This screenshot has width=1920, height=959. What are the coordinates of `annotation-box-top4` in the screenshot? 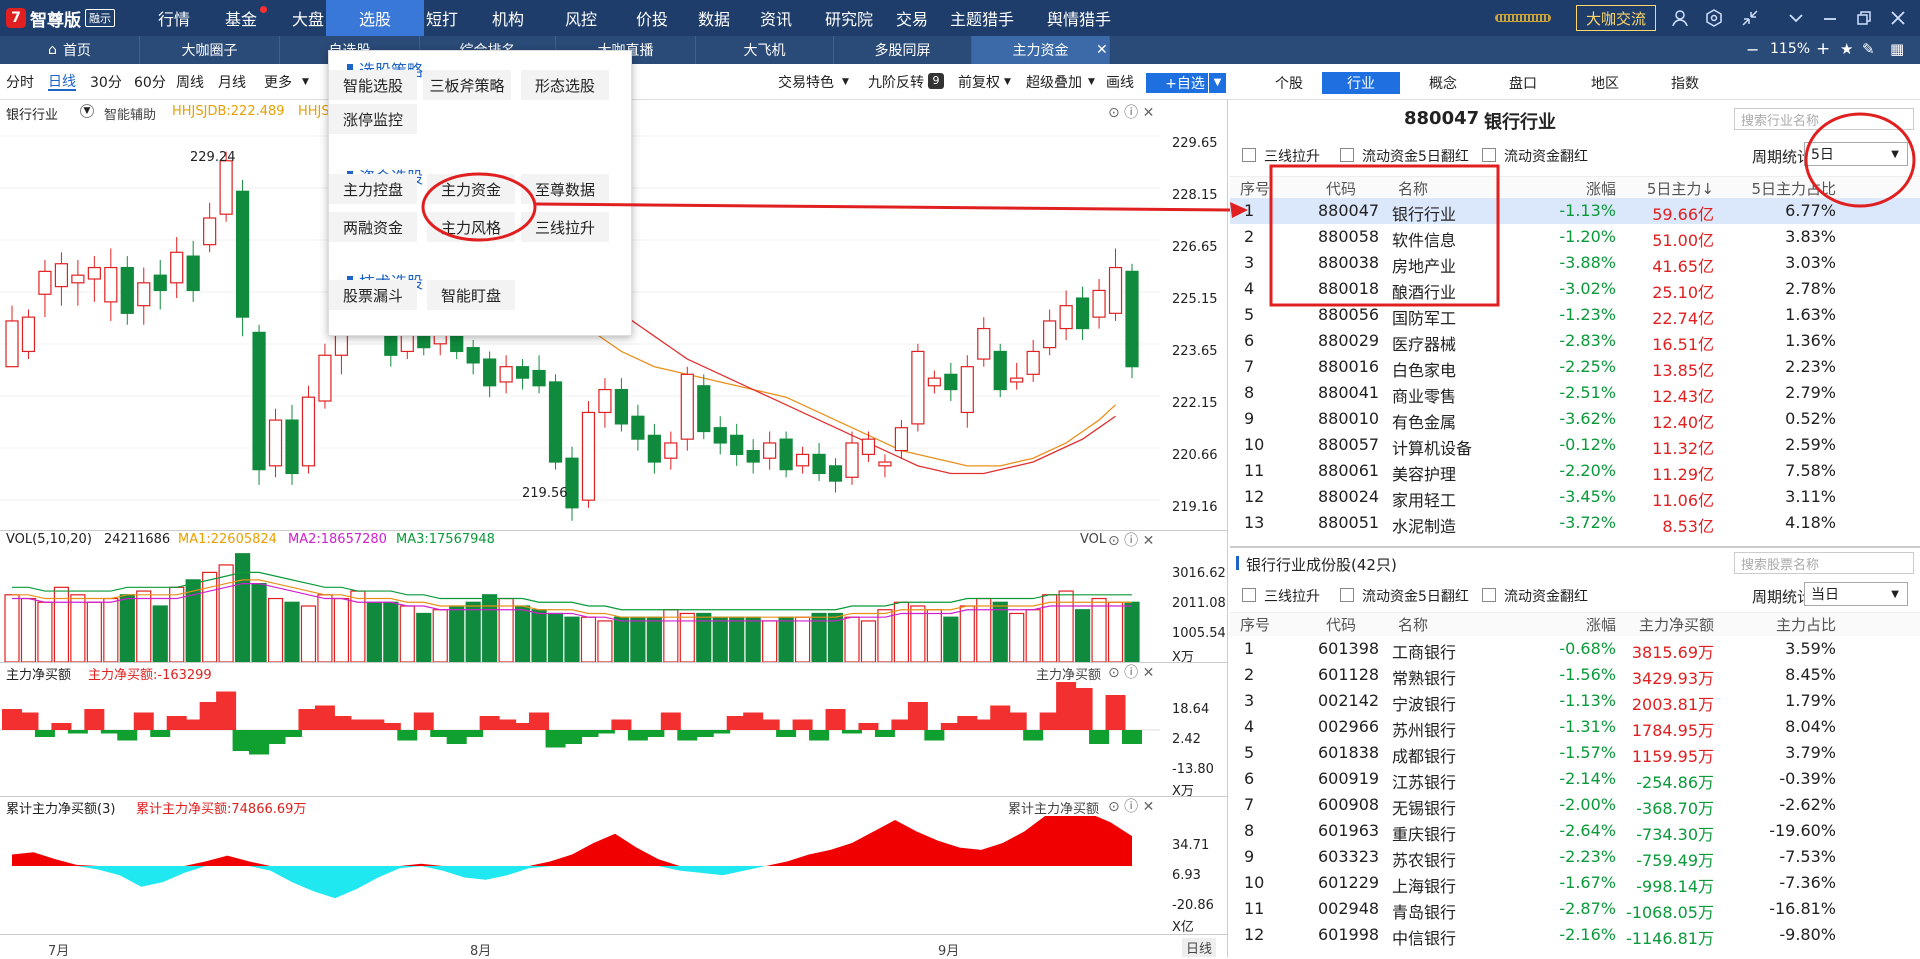 It's located at (1384, 235).